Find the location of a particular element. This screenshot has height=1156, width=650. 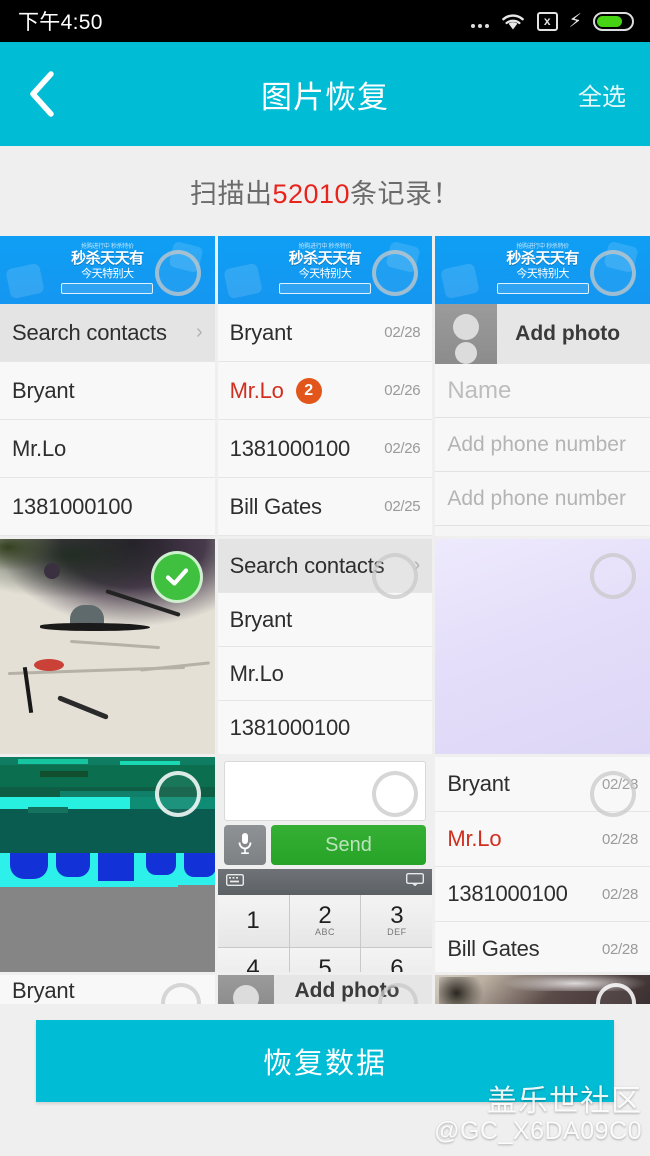

row-label-wrap: Bryant is located at coordinates (261, 332).